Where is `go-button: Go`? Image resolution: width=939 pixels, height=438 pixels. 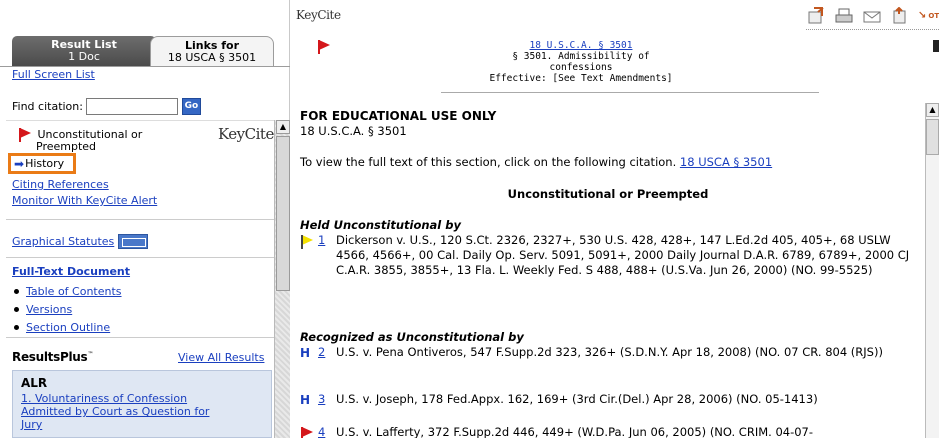 go-button: Go is located at coordinates (191, 106).